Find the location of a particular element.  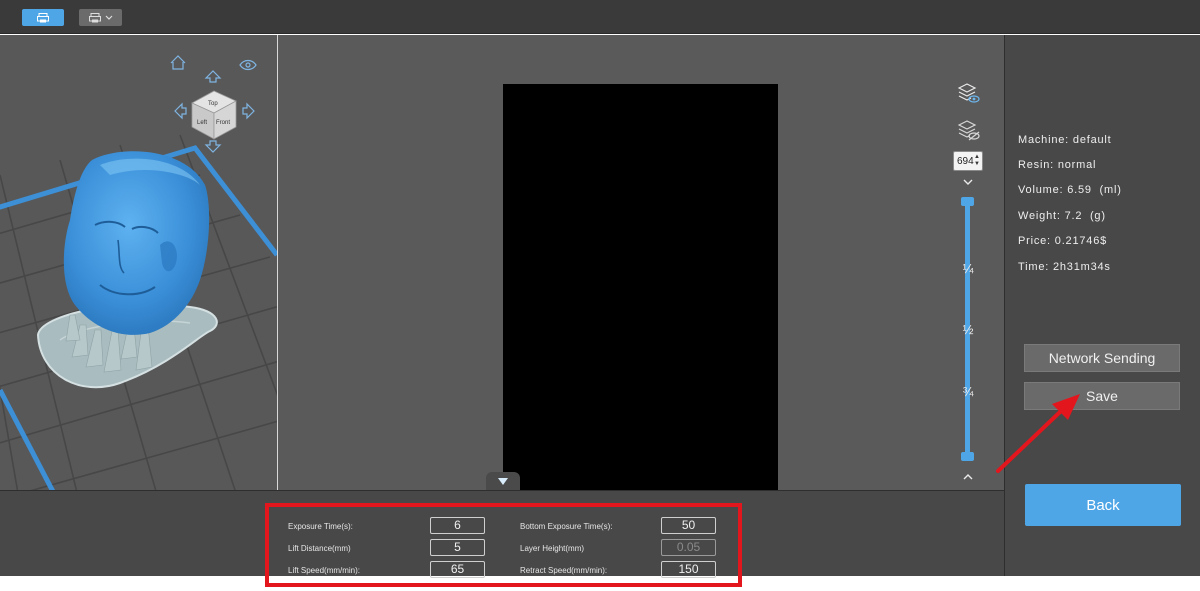

annotation-arrow is located at coordinates (1038, 433).